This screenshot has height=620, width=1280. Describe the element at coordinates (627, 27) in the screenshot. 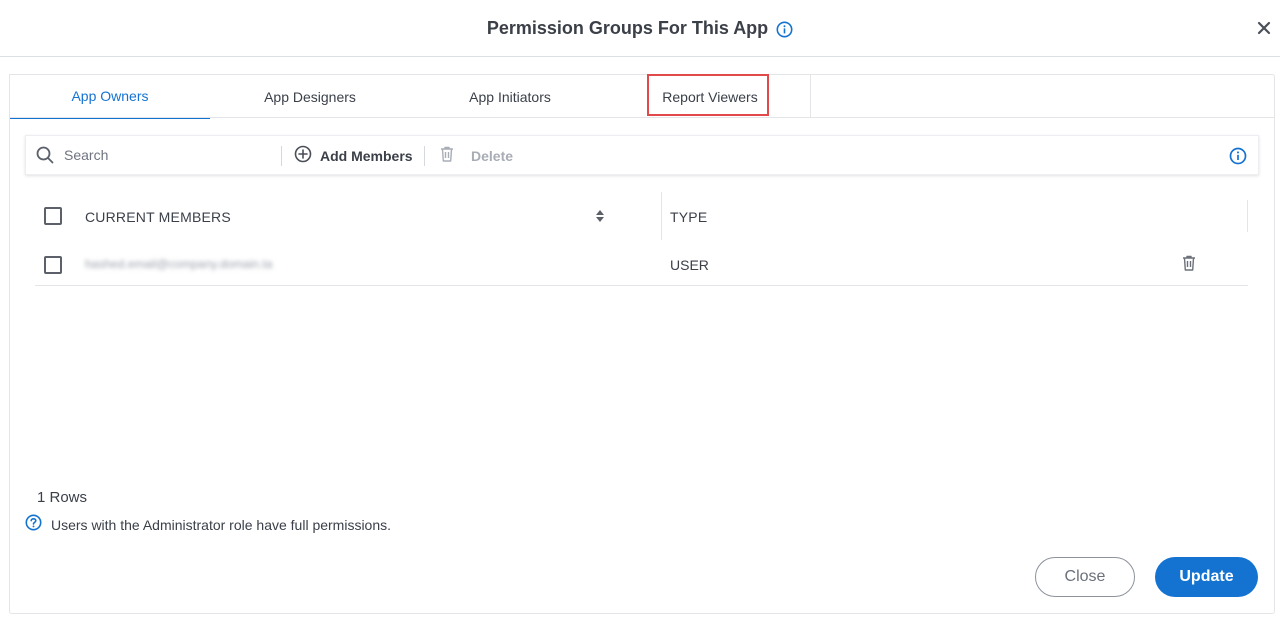

I see `dialog-title: Permission Groups For This App` at that location.